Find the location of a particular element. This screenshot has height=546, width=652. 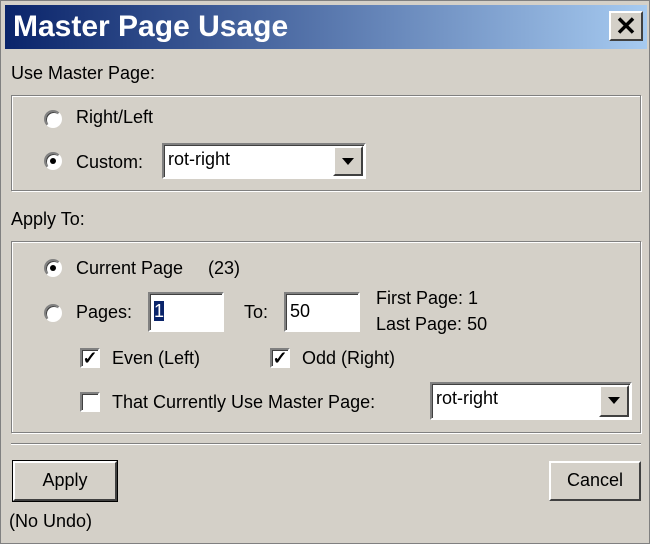

cancel-button: Cancel is located at coordinates (595, 481).